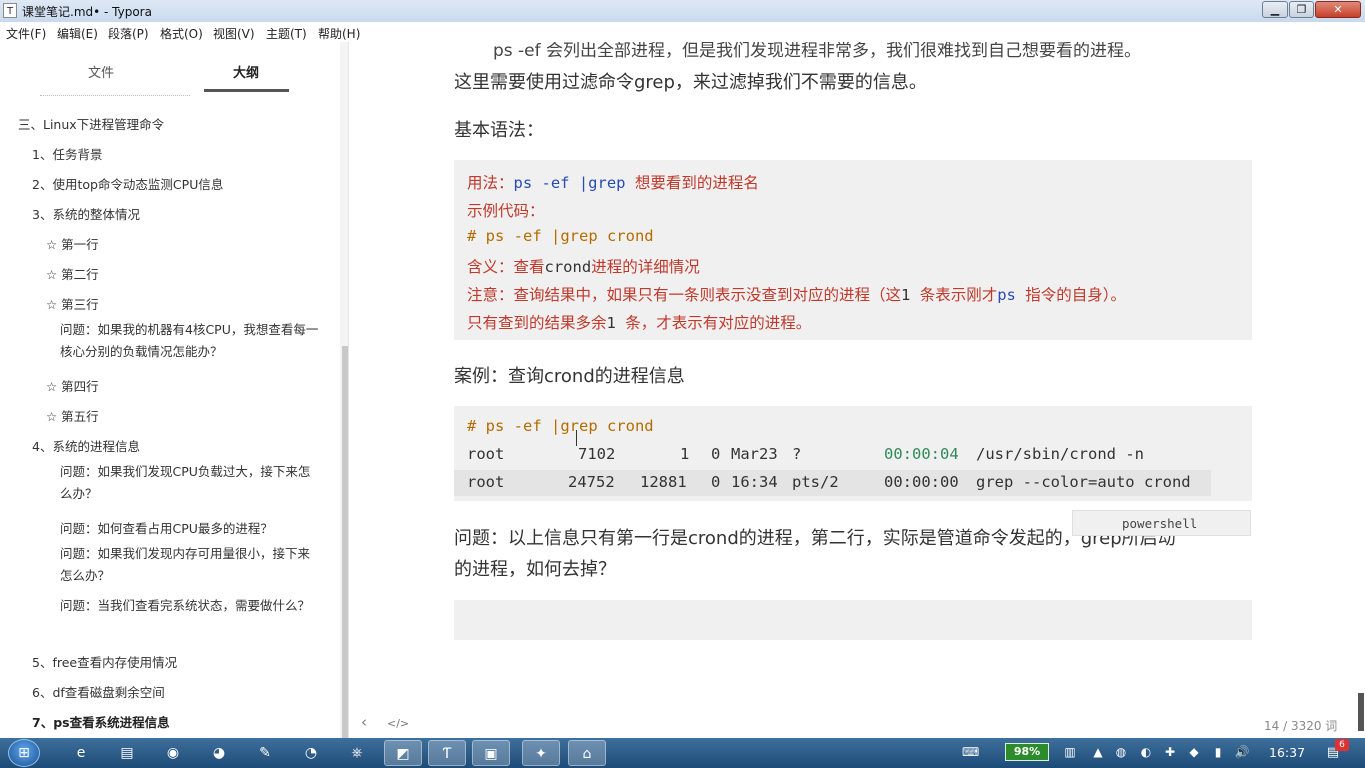 The width and height of the screenshot is (1365, 768). What do you see at coordinates (72, 273) in the screenshot?
I see `outline-item: ☆ 第二行` at bounding box center [72, 273].